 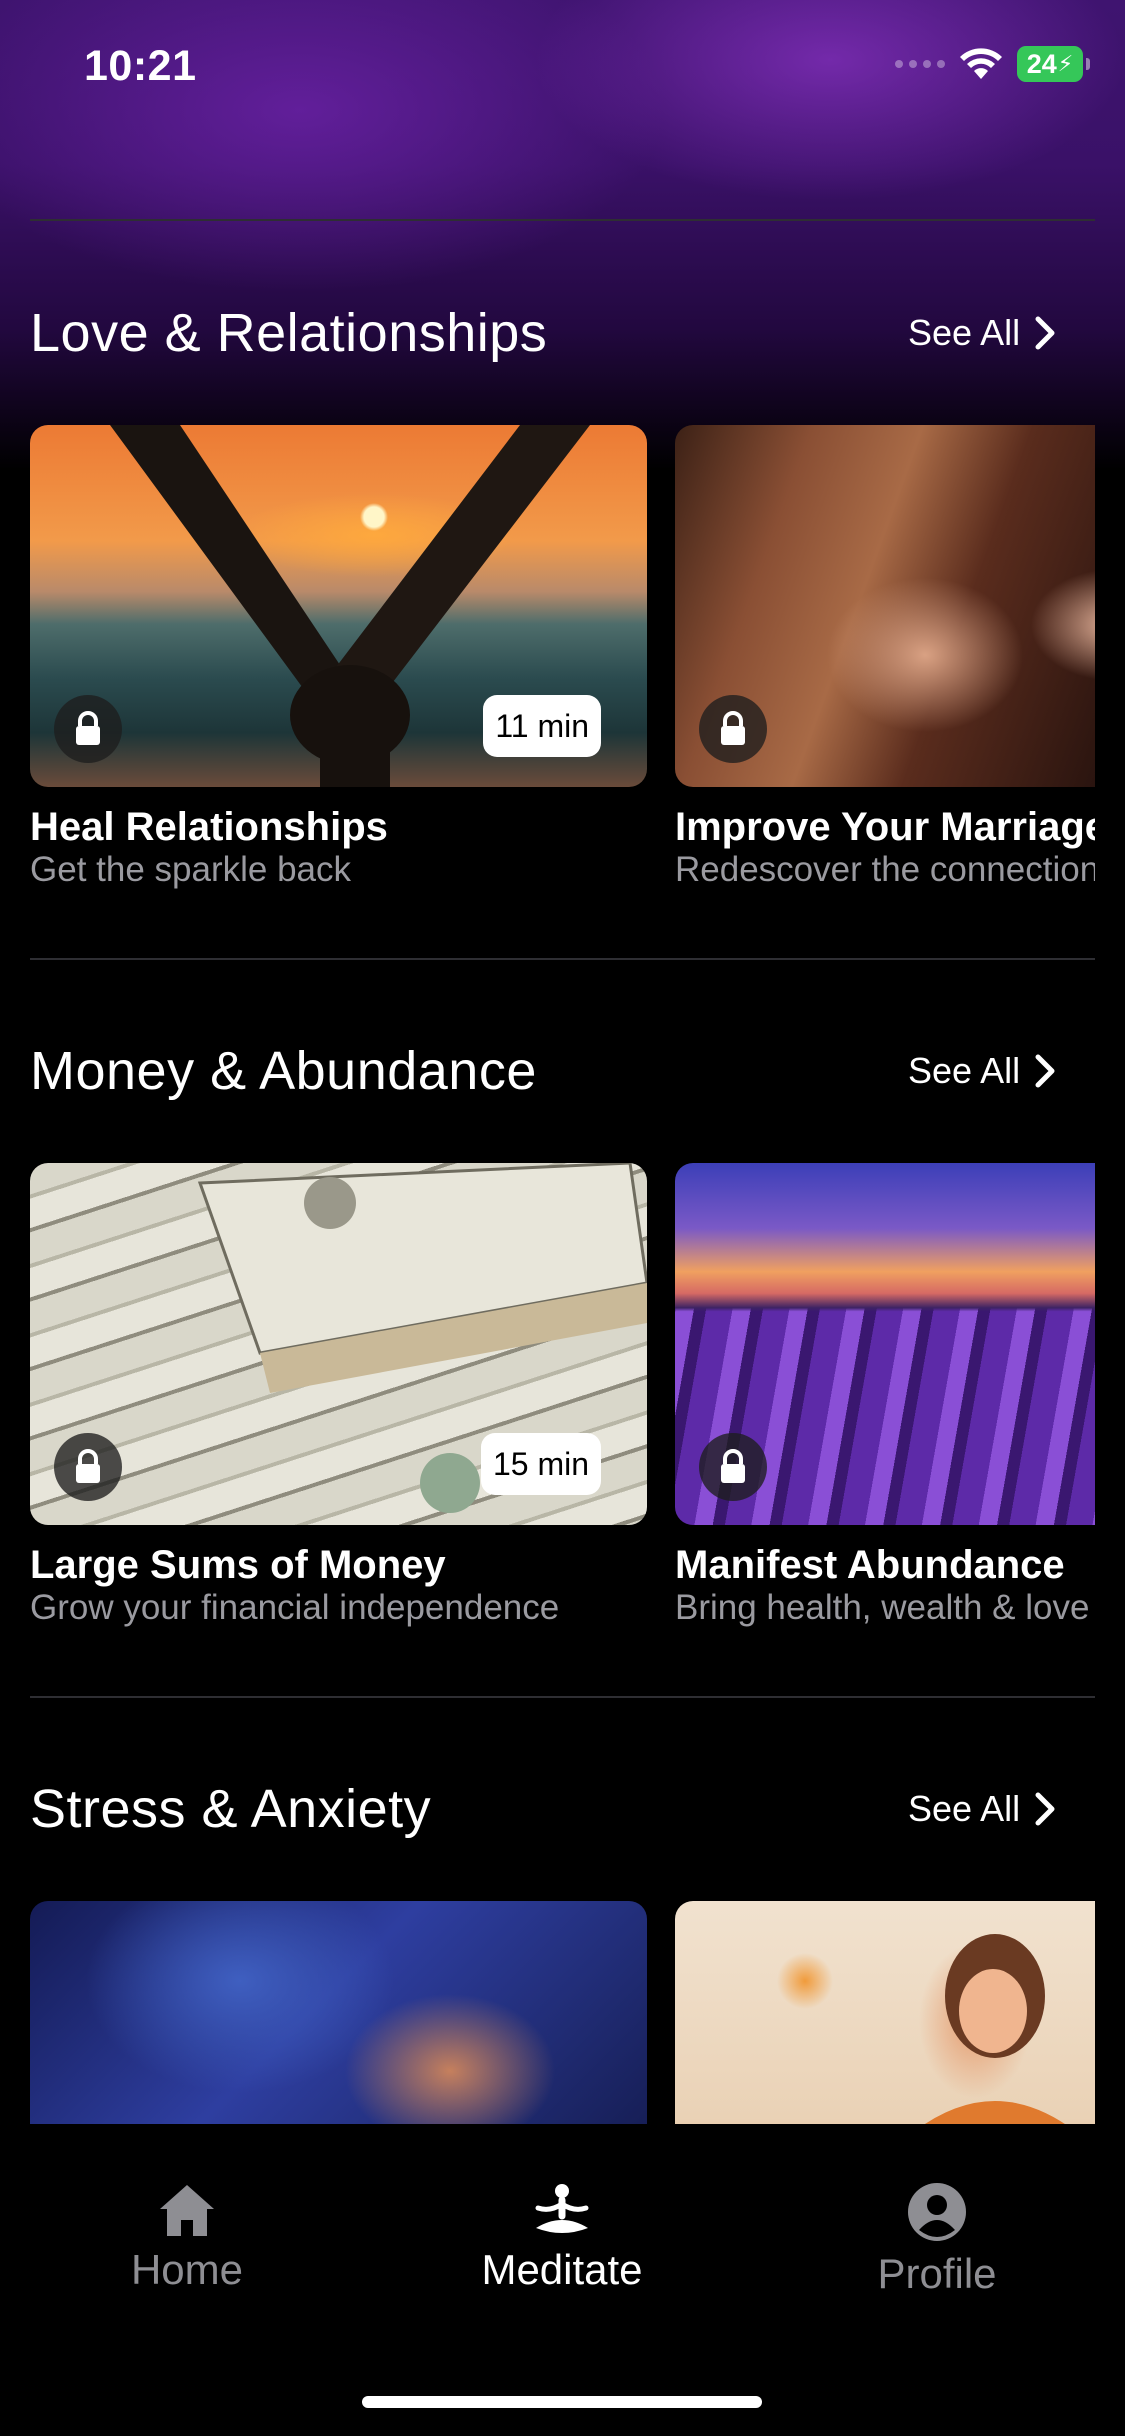 I want to click on see-all-love-button: See All, so click(x=982, y=333).